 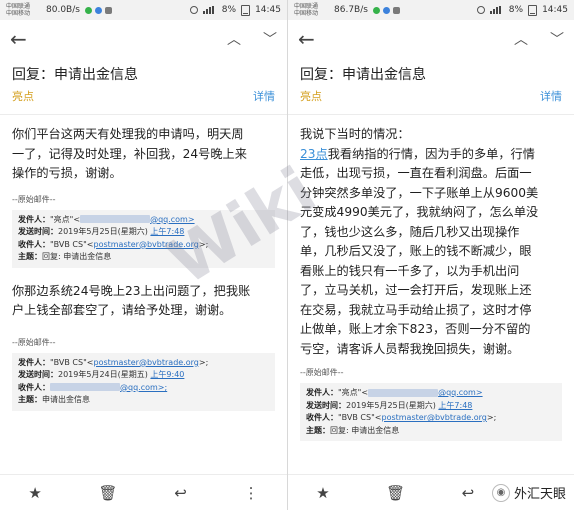 What do you see at coordinates (431, 39) in the screenshot?
I see `email-toolbar: ← ︿ ﹀` at bounding box center [431, 39].